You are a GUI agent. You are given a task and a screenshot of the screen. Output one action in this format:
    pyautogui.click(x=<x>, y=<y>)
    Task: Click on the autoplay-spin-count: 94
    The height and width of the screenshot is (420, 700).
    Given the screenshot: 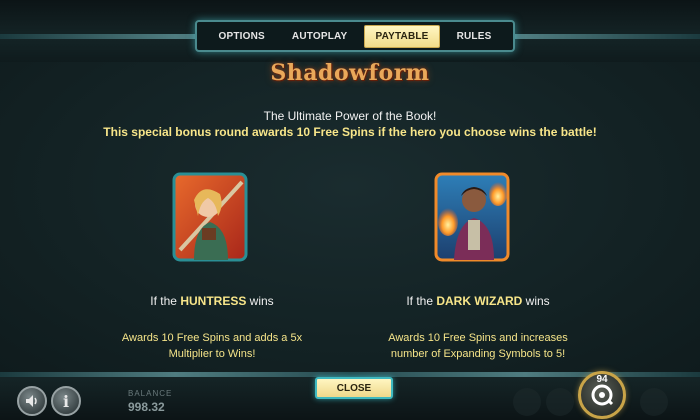 What is the action you would take?
    pyautogui.click(x=602, y=379)
    